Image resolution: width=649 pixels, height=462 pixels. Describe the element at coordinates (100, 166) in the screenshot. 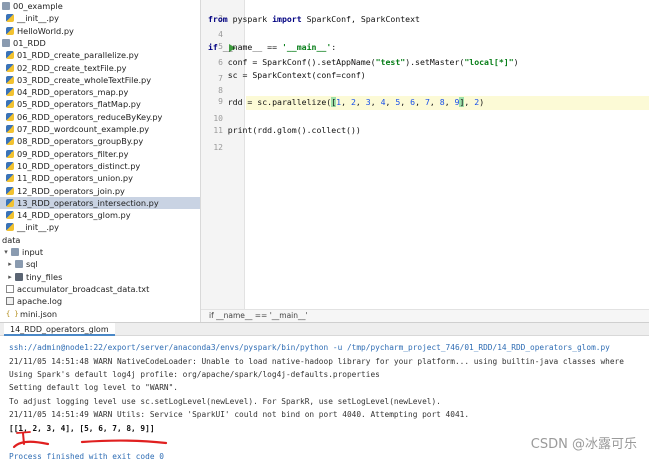

I see `tree-item: 10_RDD_operators_distinct.py` at that location.